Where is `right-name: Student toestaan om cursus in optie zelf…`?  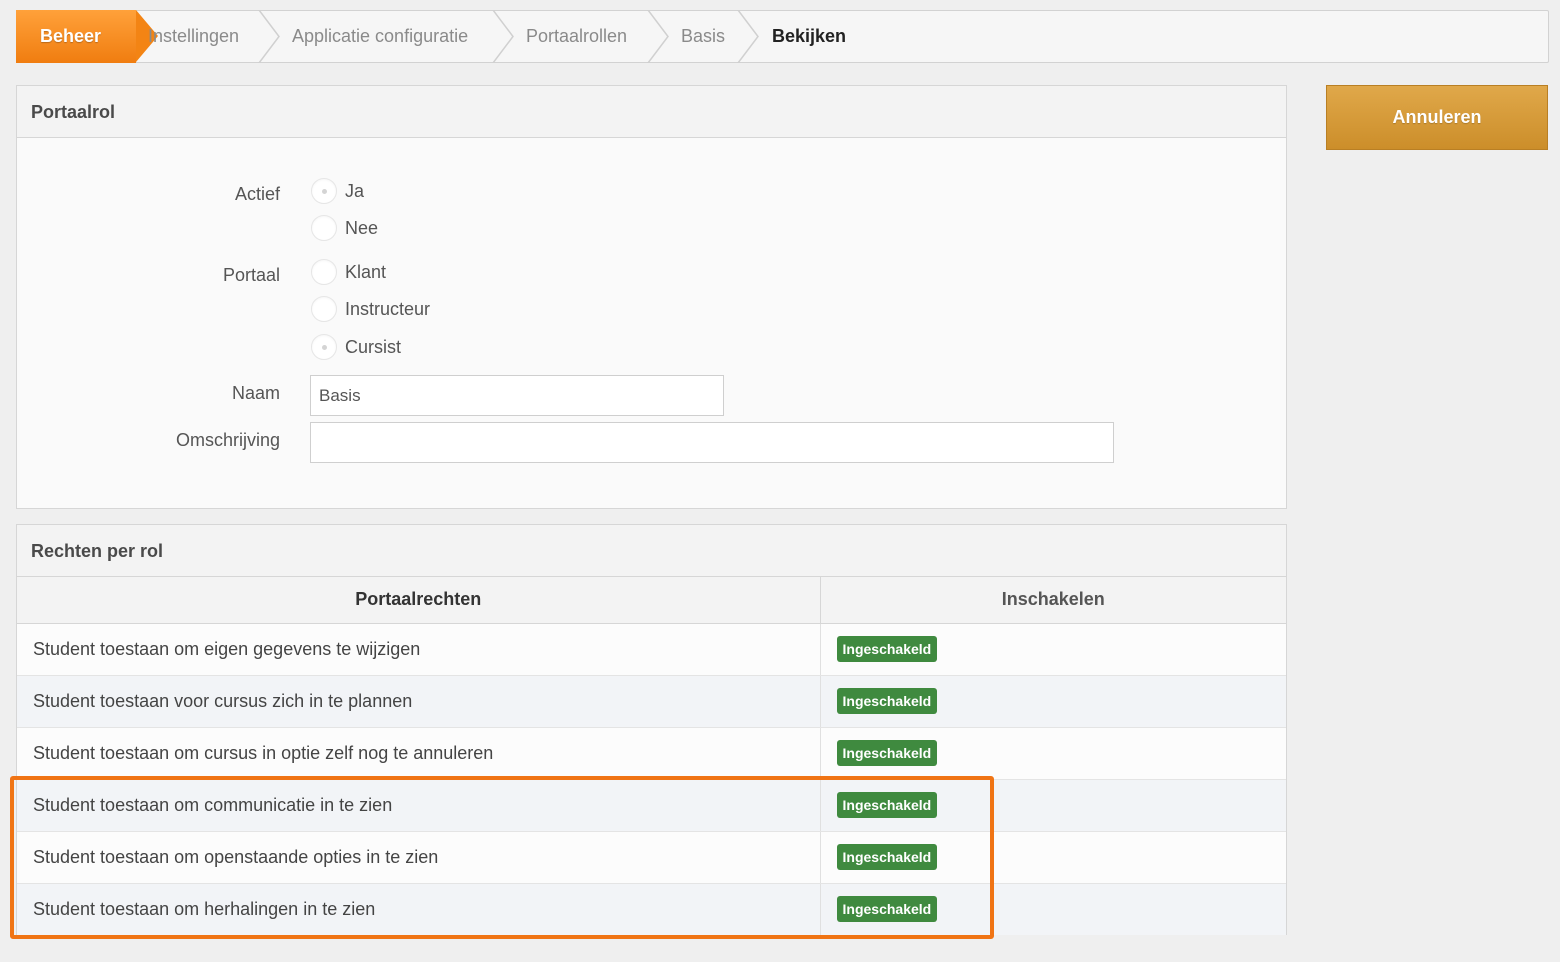
right-name: Student toestaan om cursus in optie zelf… is located at coordinates (419, 753).